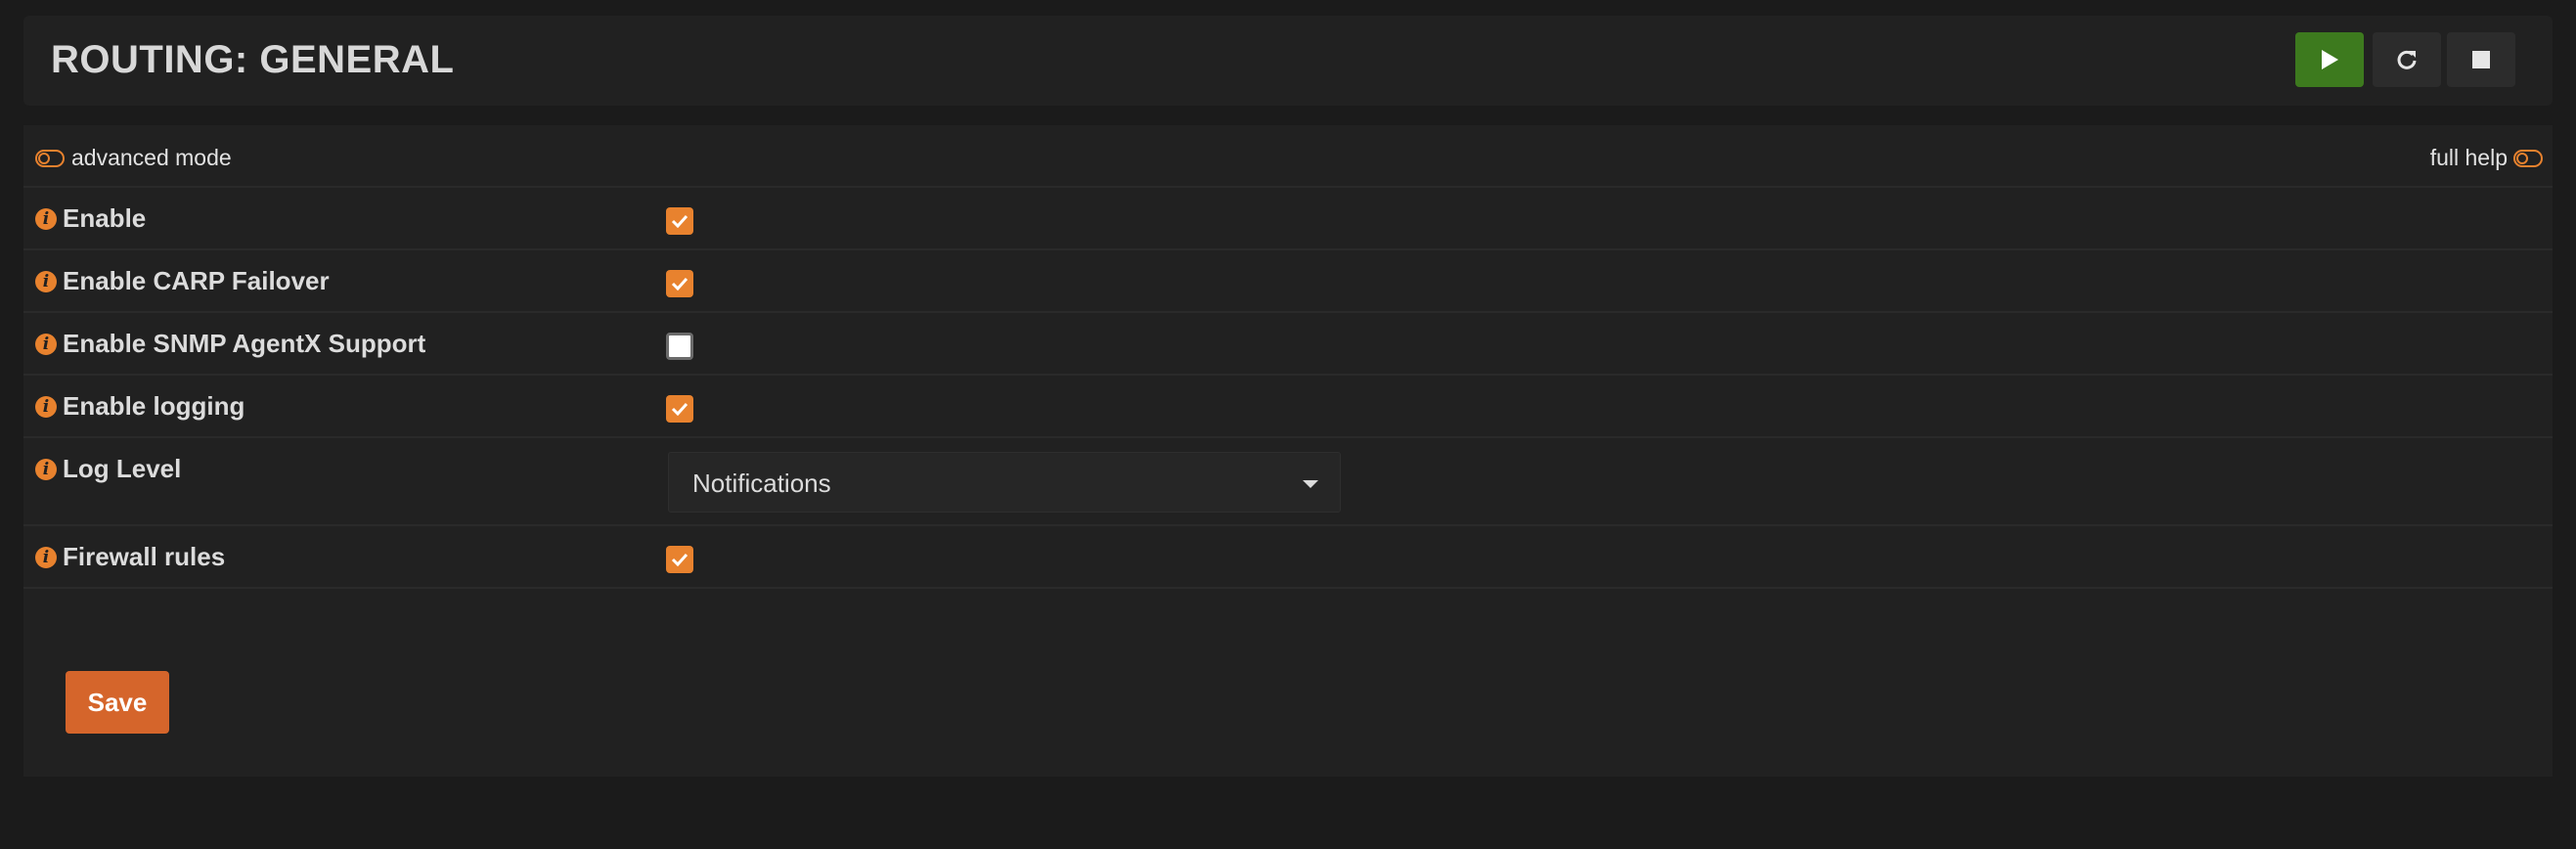 The height and width of the screenshot is (849, 2576). I want to click on full-help-label: full help, so click(2468, 157).